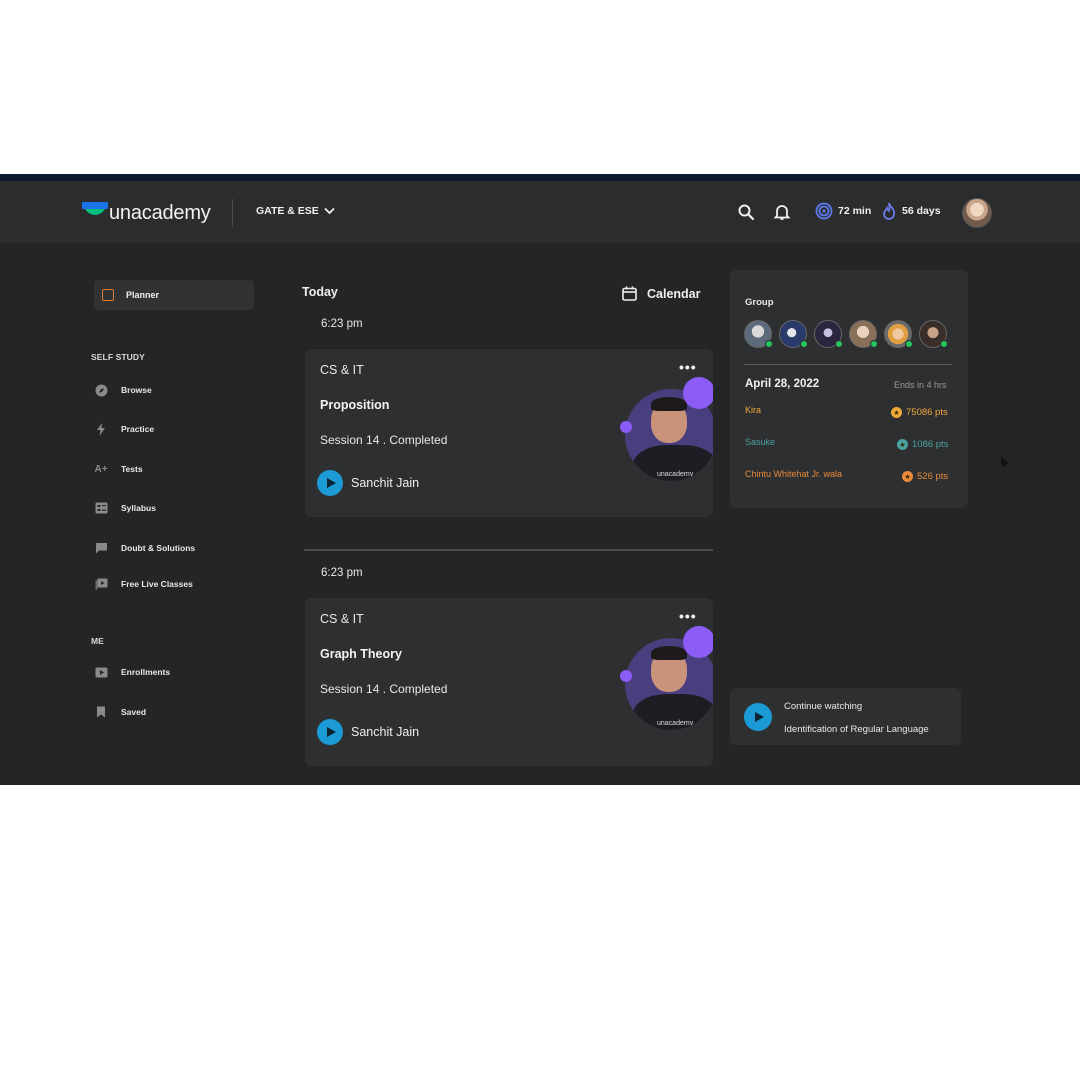  What do you see at coordinates (174, 295) in the screenshot?
I see `sidebar-item-planner: Planner` at bounding box center [174, 295].